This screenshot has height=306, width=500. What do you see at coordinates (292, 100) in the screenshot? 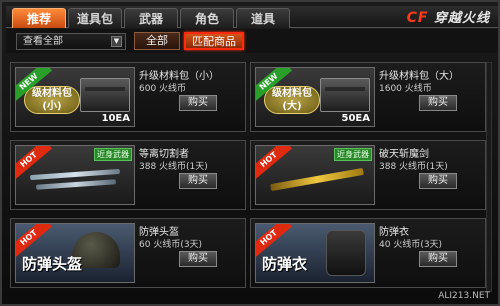
I see `package-label: 级材料包(大)` at bounding box center [292, 100].